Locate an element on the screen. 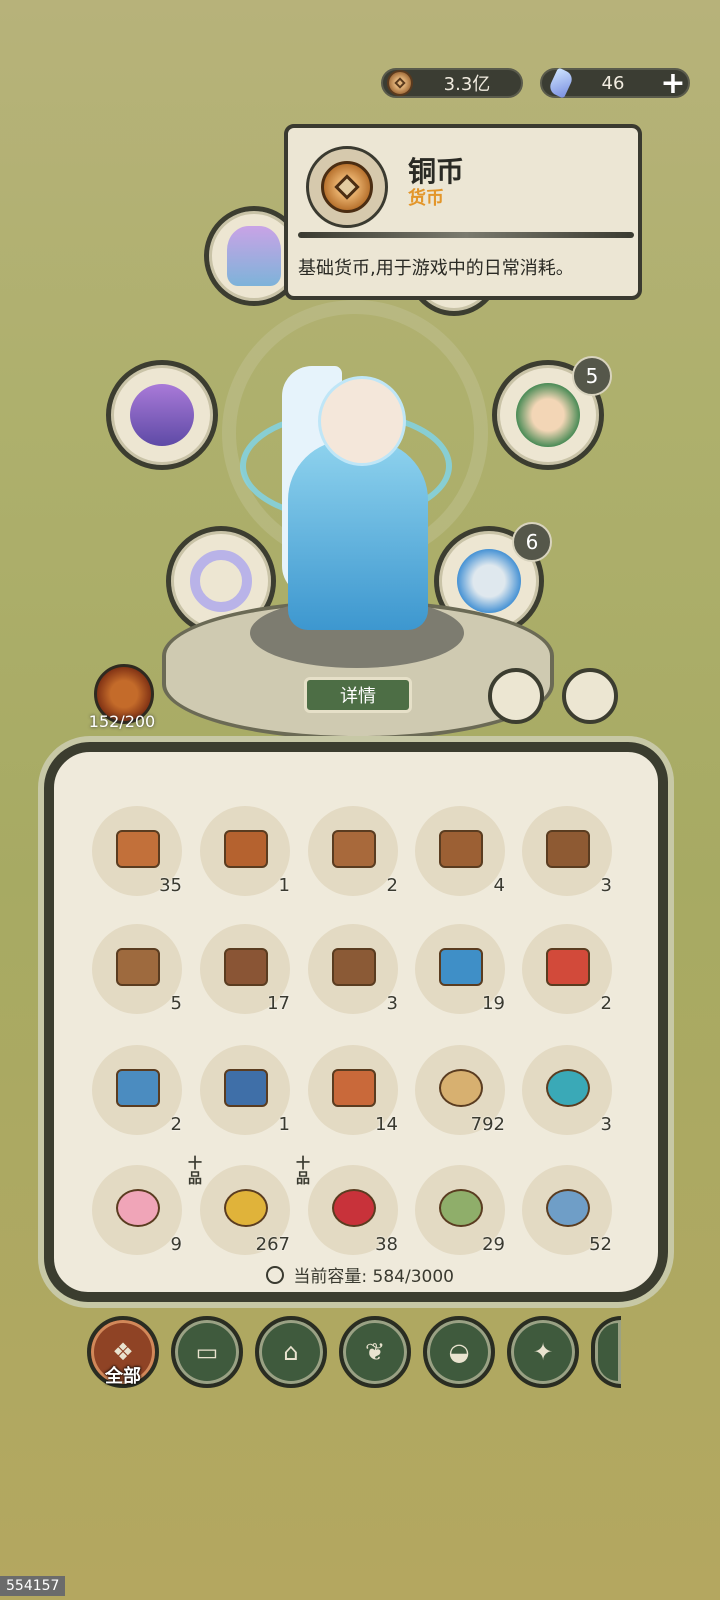 The width and height of the screenshot is (720, 1600). tab-herb: ❦ is located at coordinates (375, 1352).